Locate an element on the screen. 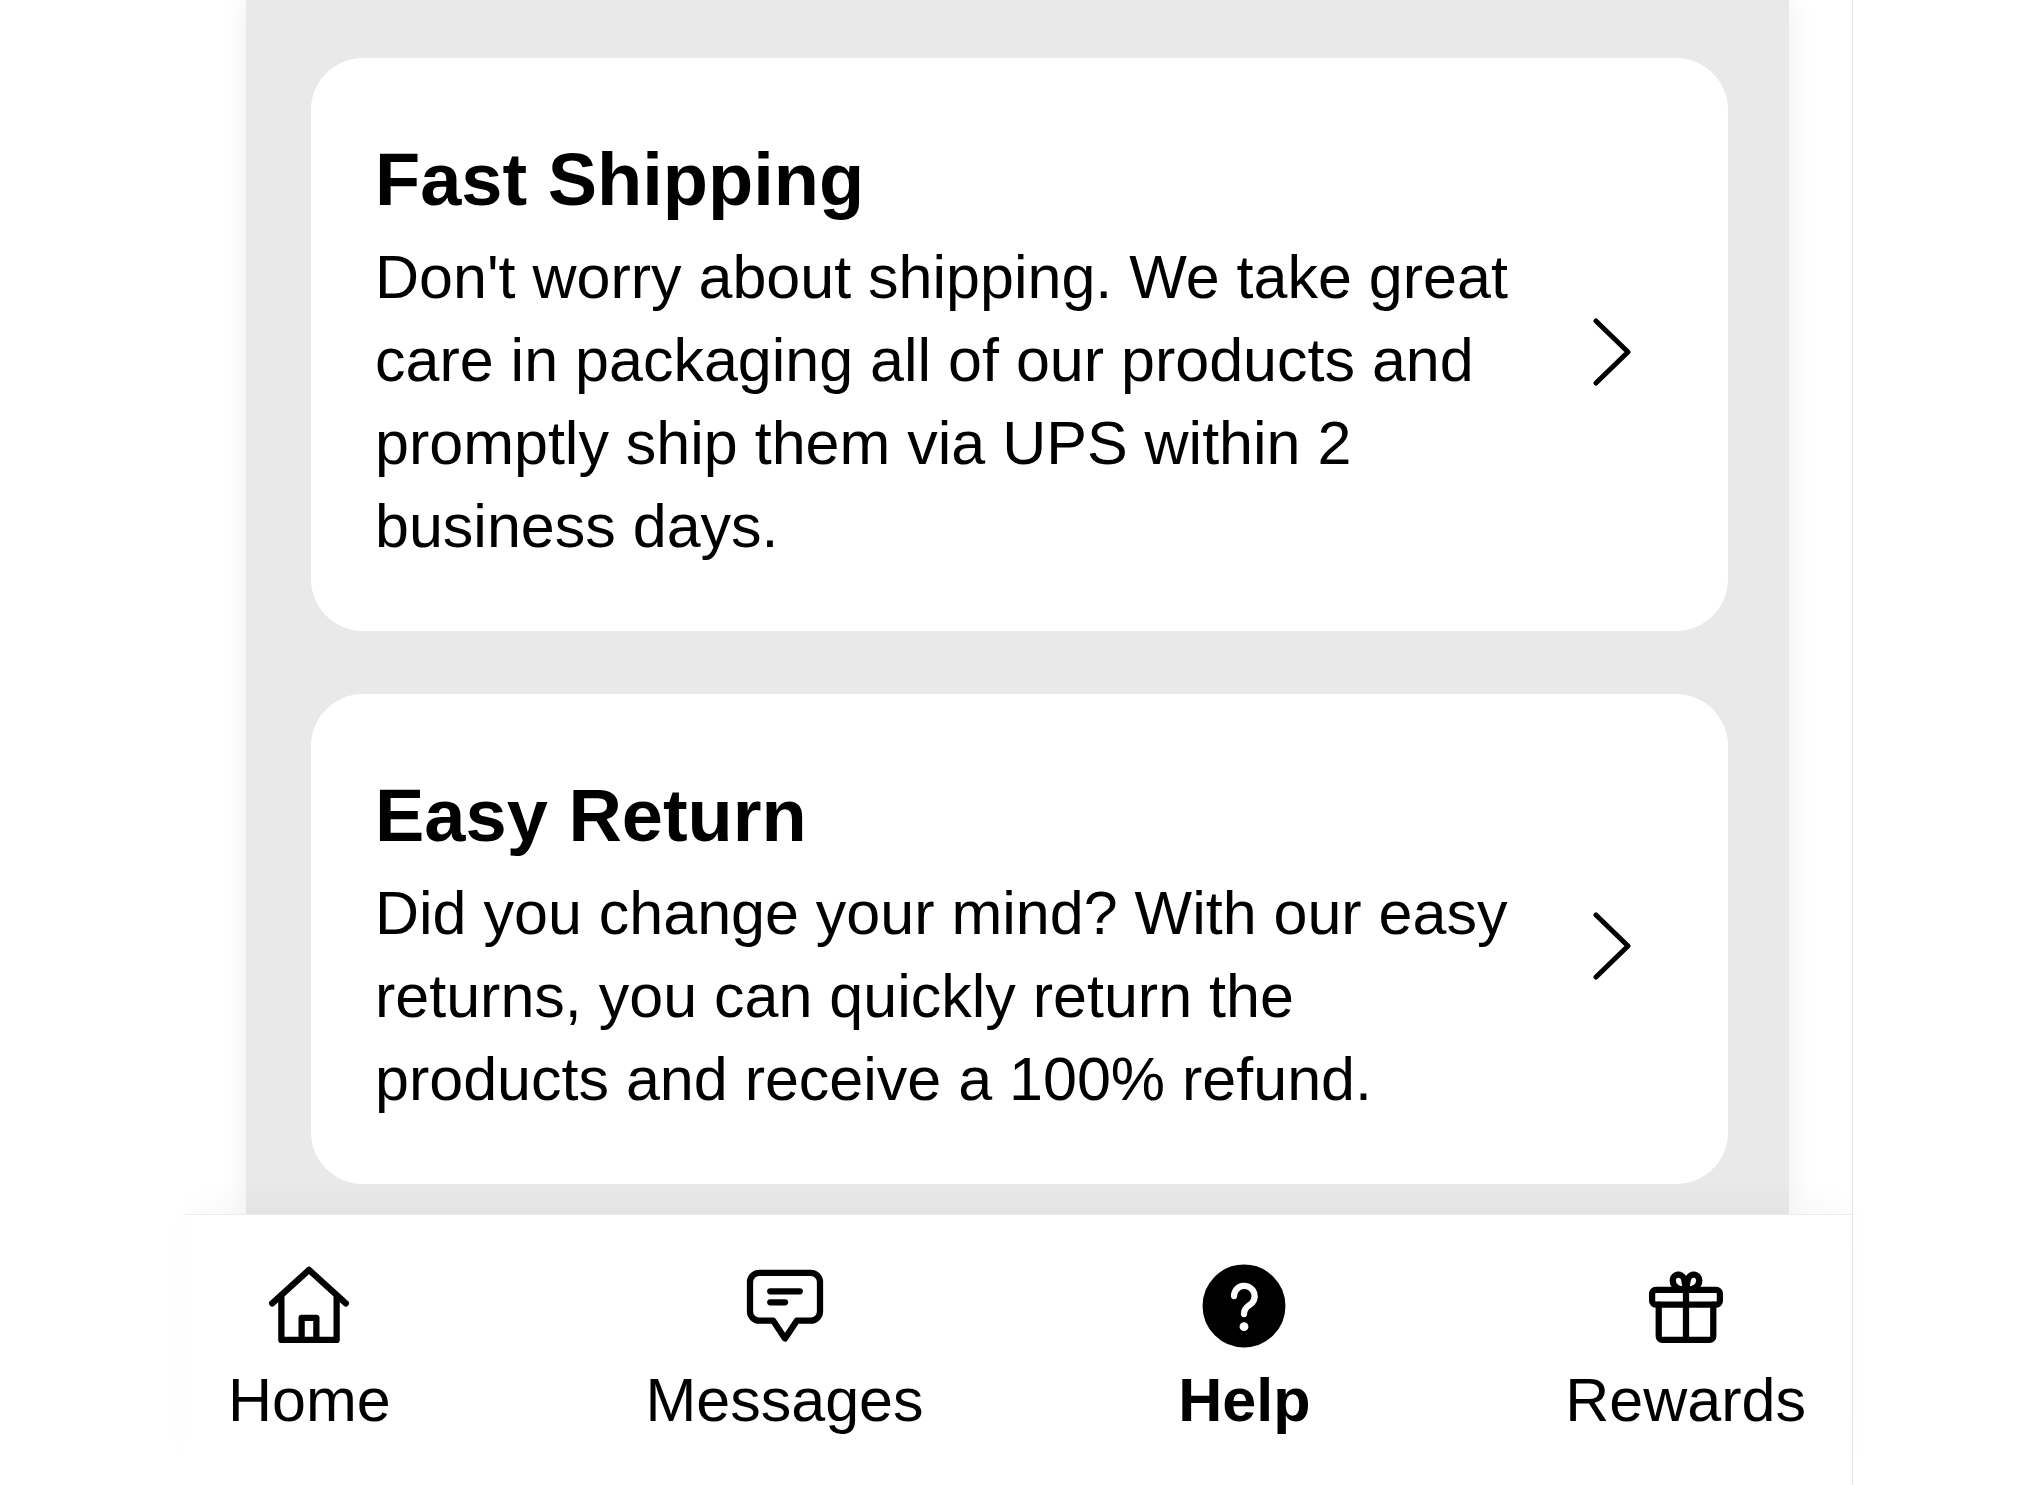 The height and width of the screenshot is (1485, 2040). nav-tab: Home is located at coordinates (309, 1350).